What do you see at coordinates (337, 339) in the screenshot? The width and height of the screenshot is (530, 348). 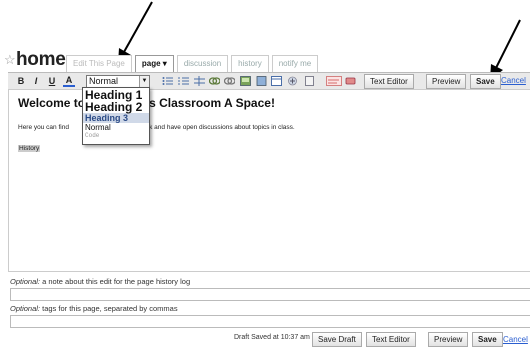 I see `save-draft-button: Save Draft` at bounding box center [337, 339].